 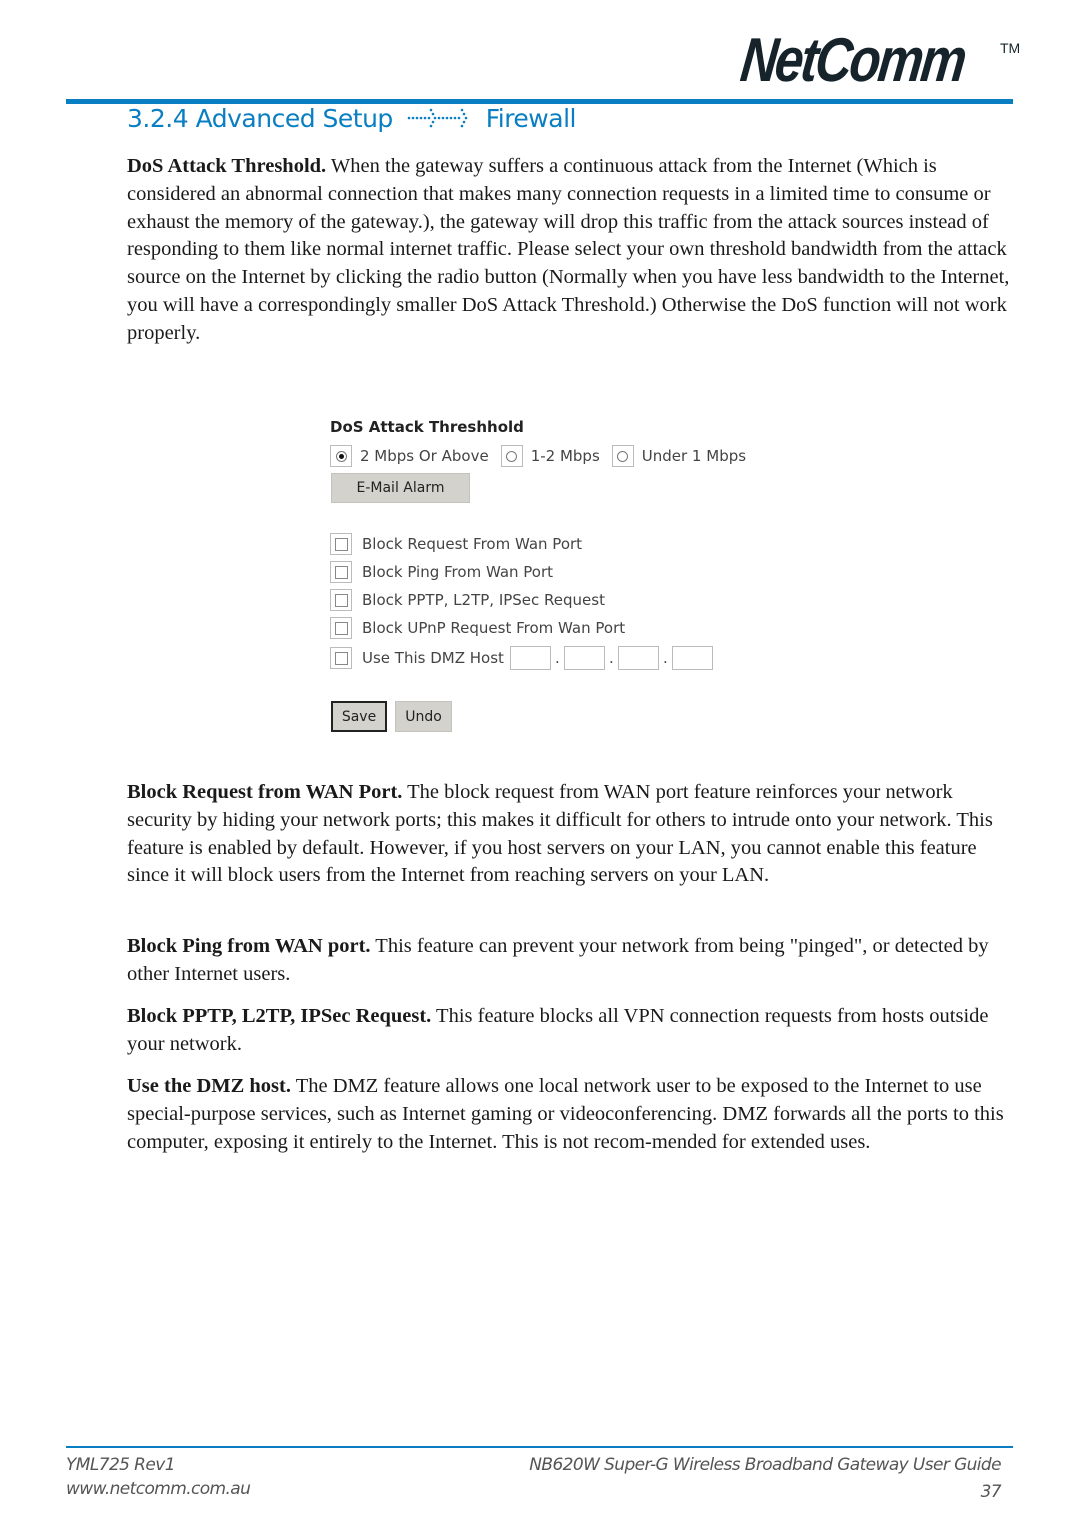 What do you see at coordinates (294, 118) in the screenshot?
I see `breadcrumb-advanced-setup: Advanced Setup` at bounding box center [294, 118].